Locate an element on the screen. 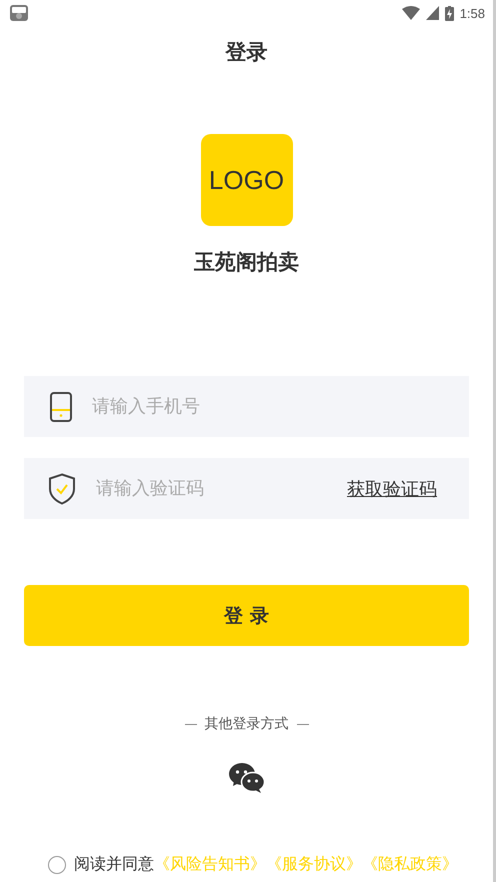 The width and height of the screenshot is (496, 882). wechat-icon is located at coordinates (246, 778).